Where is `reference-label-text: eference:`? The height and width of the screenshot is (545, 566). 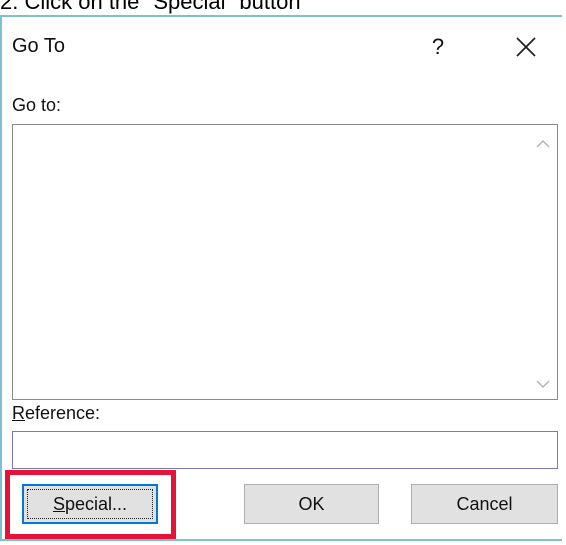 reference-label-text: eference: is located at coordinates (63, 413).